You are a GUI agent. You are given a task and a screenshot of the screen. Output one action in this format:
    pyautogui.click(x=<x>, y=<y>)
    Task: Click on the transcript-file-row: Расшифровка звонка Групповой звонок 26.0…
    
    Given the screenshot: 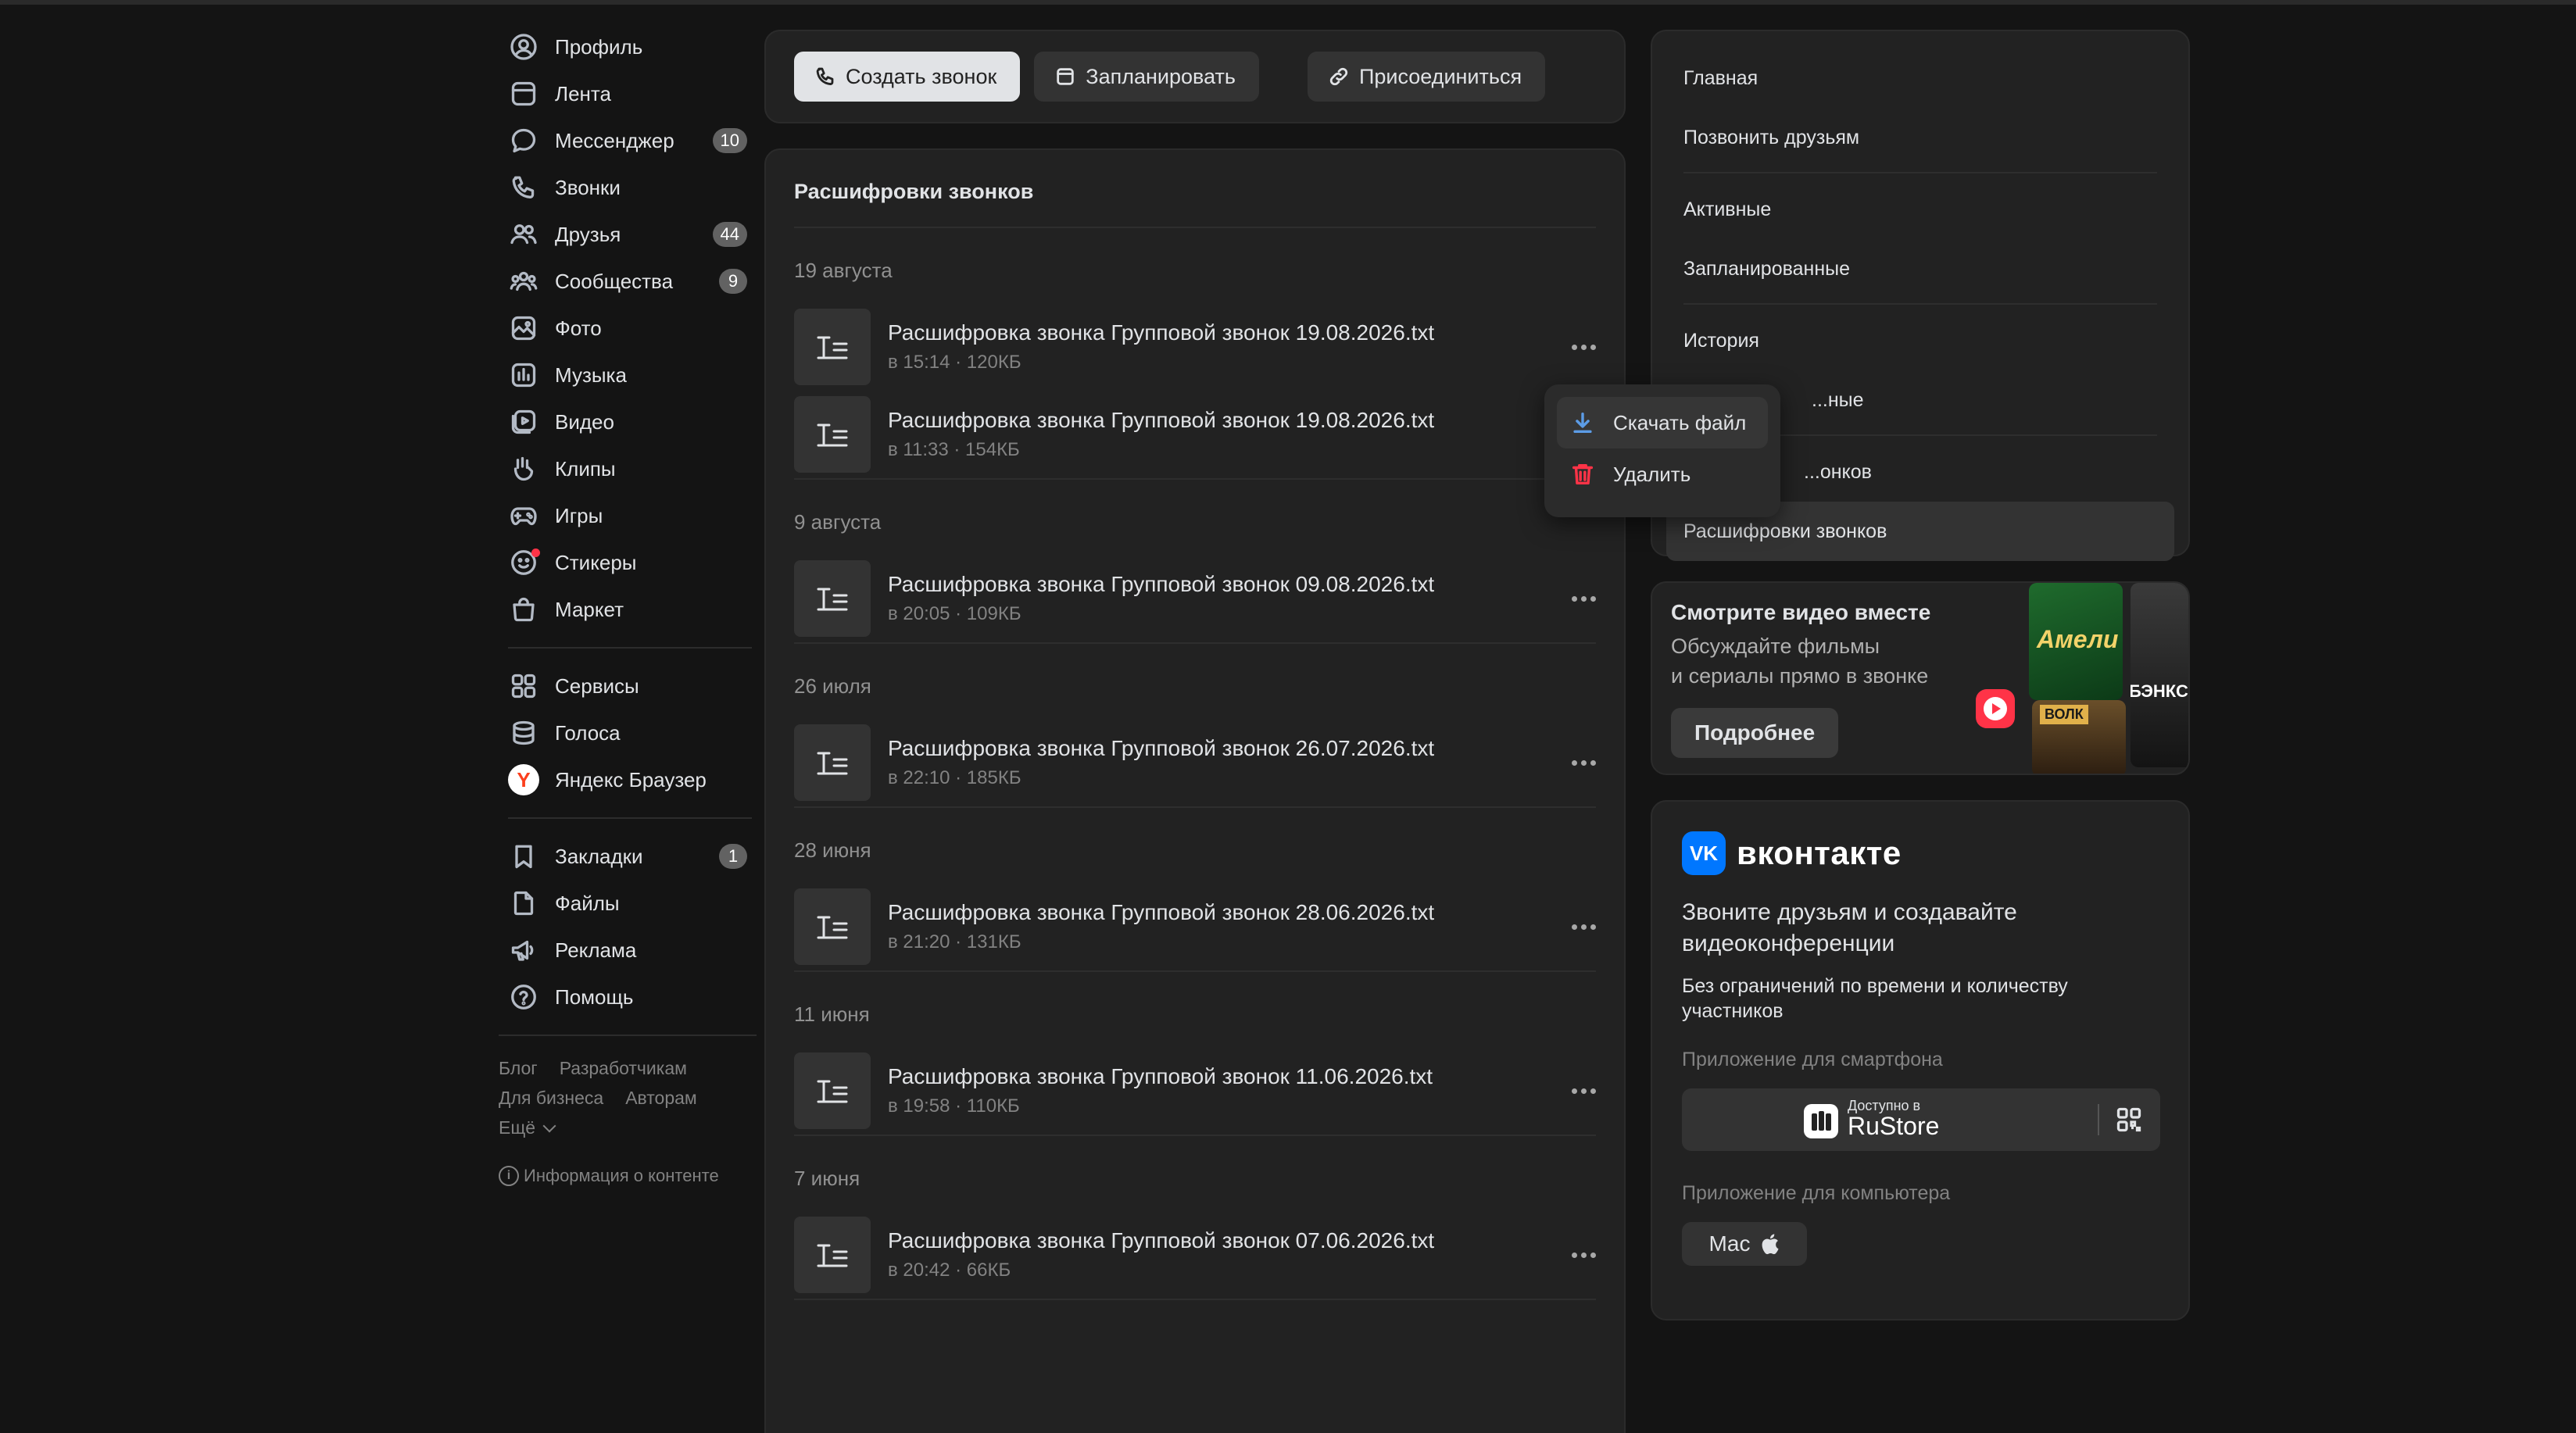 What is the action you would take?
    pyautogui.click(x=1195, y=762)
    